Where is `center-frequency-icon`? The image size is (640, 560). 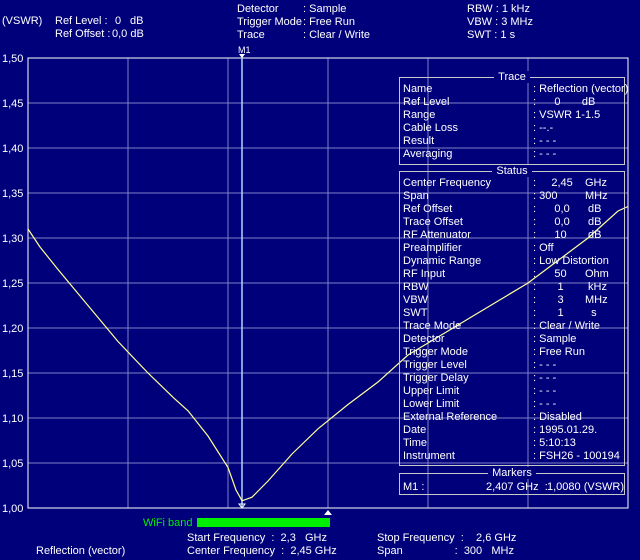
center-frequency-icon is located at coordinates (328, 512).